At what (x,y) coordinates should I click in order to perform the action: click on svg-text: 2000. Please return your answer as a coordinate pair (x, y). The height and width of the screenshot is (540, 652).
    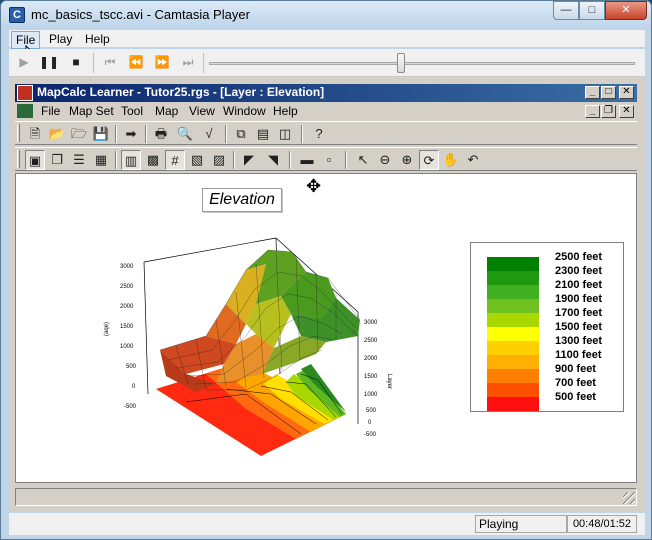
    Looking at the image, I should click on (127, 307).